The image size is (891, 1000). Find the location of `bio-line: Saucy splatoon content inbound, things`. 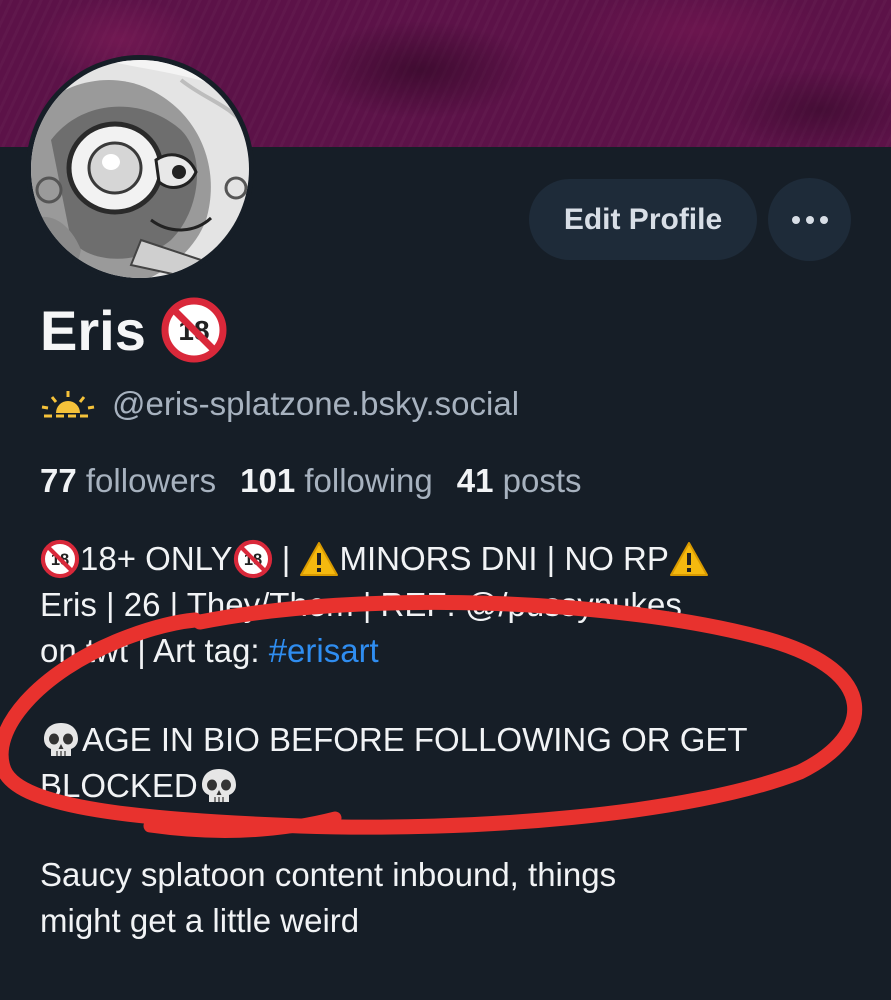

bio-line: Saucy splatoon content inbound, things is located at coordinates (450, 875).